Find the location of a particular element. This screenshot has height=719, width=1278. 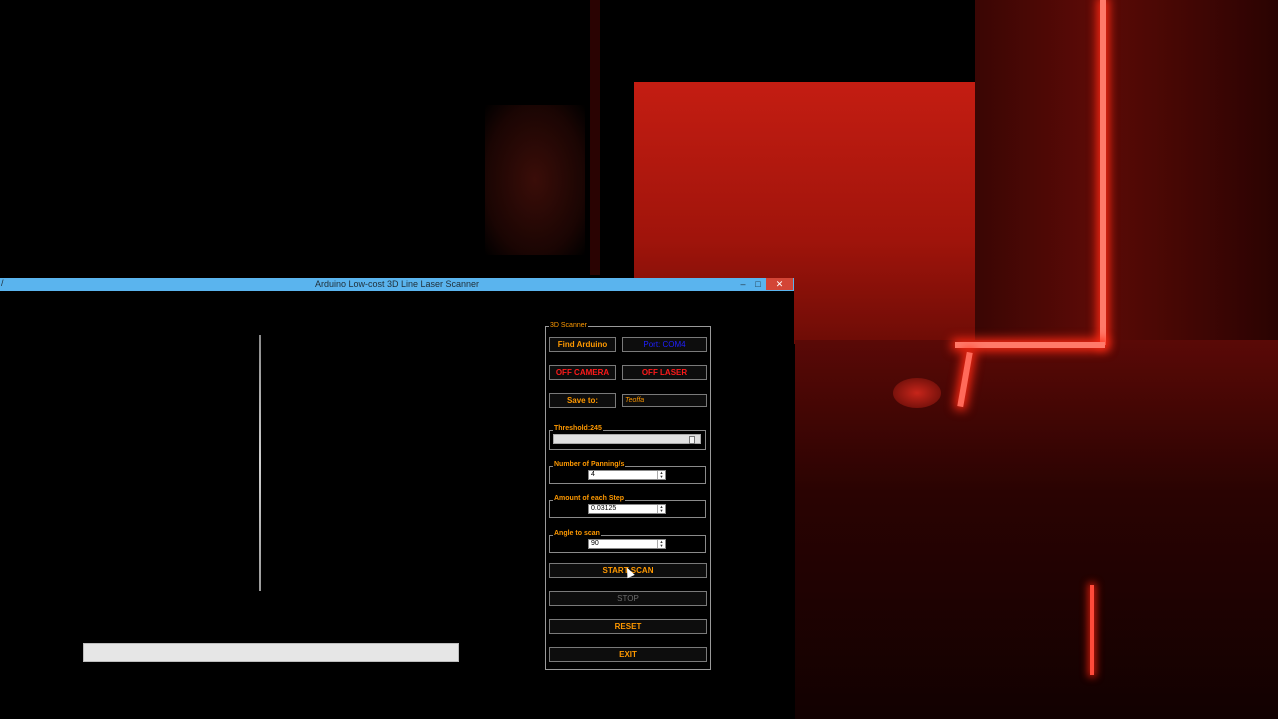

close-icon: ✕ is located at coordinates (779, 284).